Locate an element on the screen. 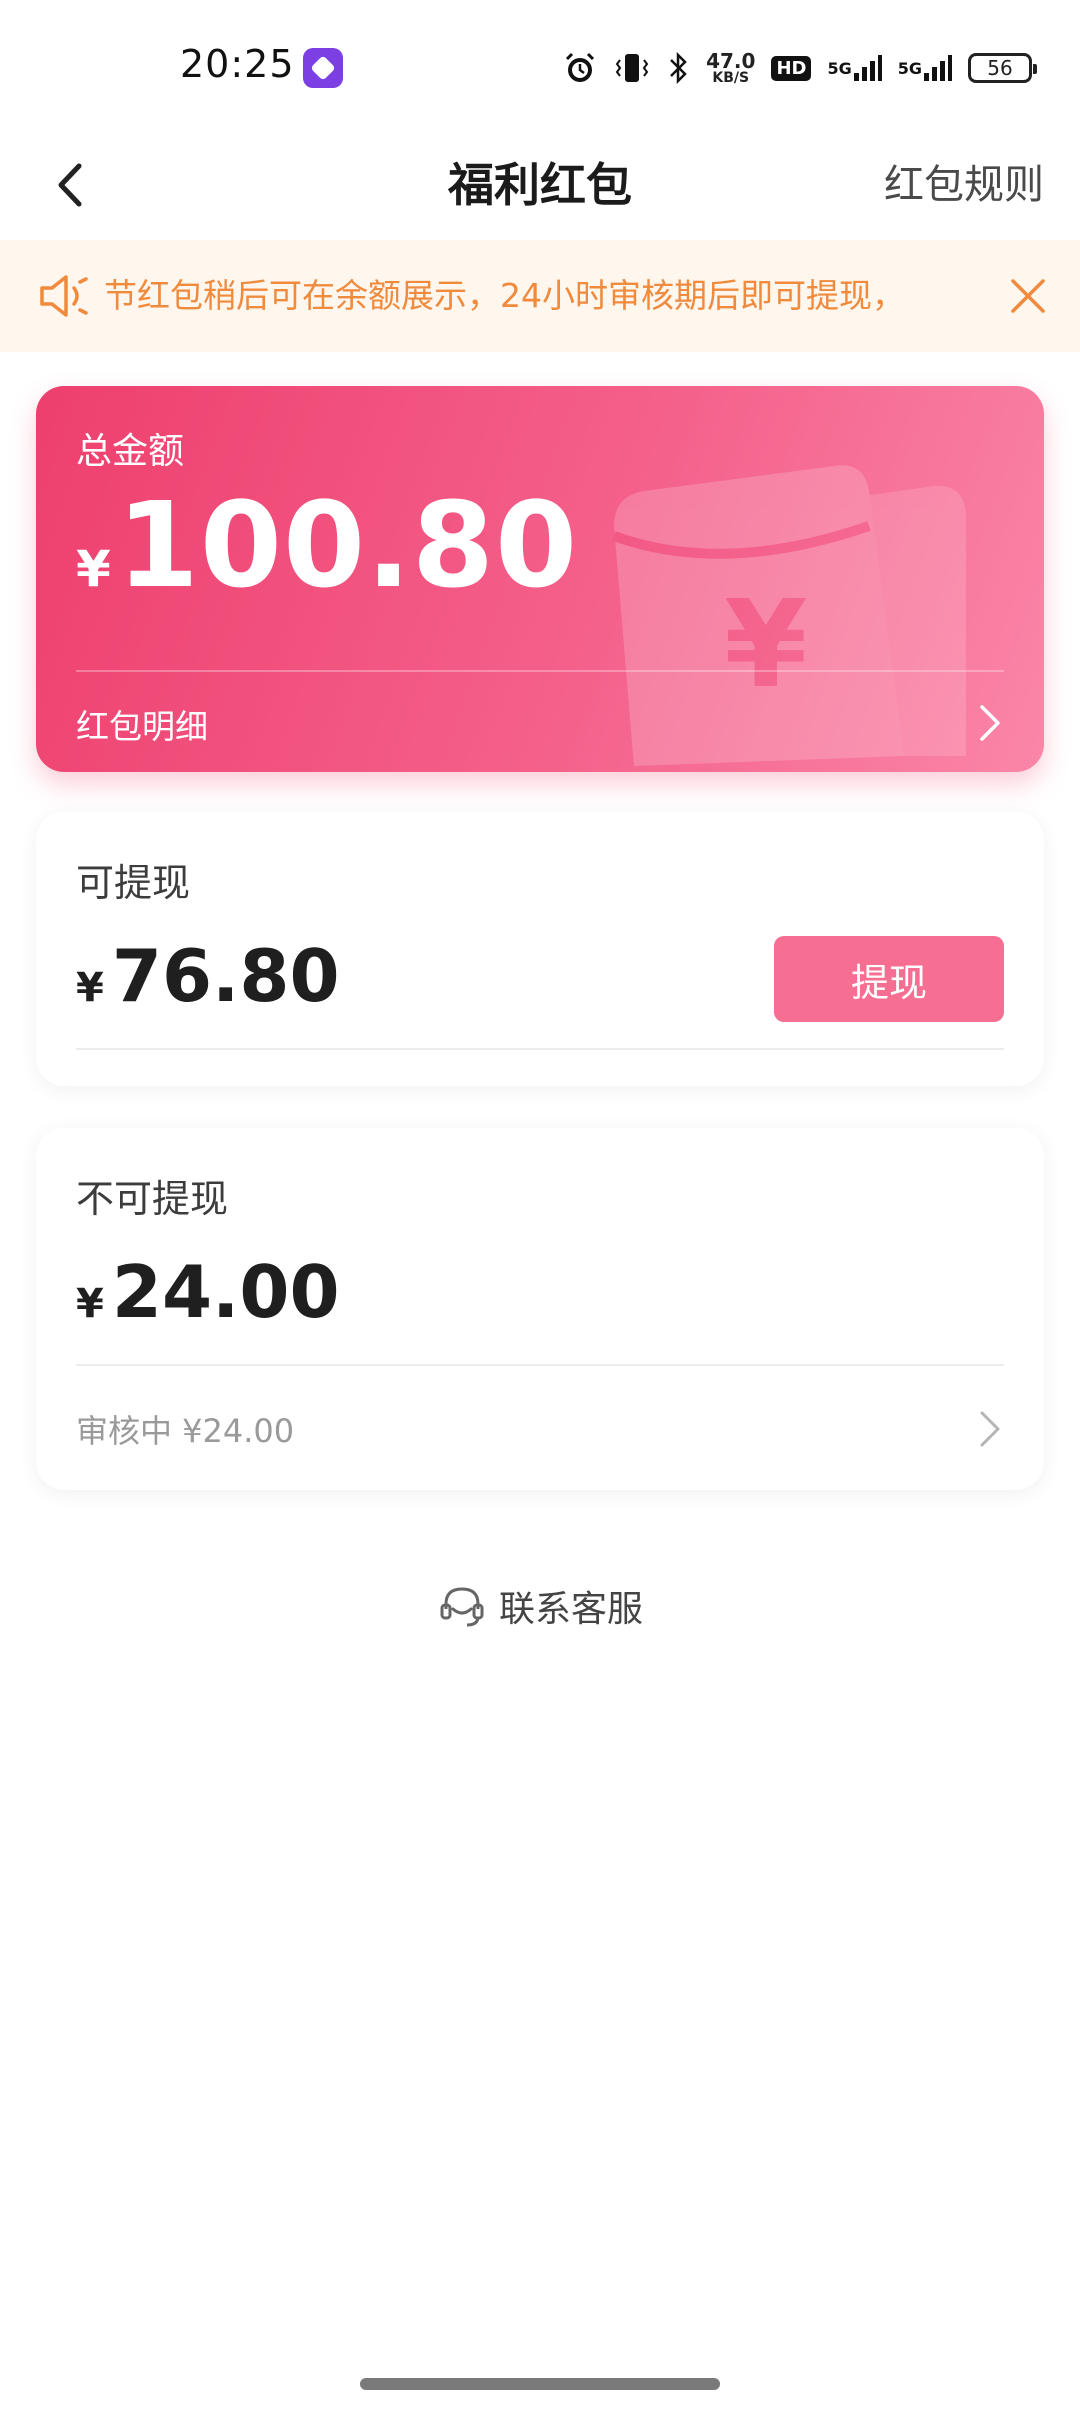 This screenshot has width=1080, height=2412. withdrawable-amount-value: 76.80 is located at coordinates (225, 976).